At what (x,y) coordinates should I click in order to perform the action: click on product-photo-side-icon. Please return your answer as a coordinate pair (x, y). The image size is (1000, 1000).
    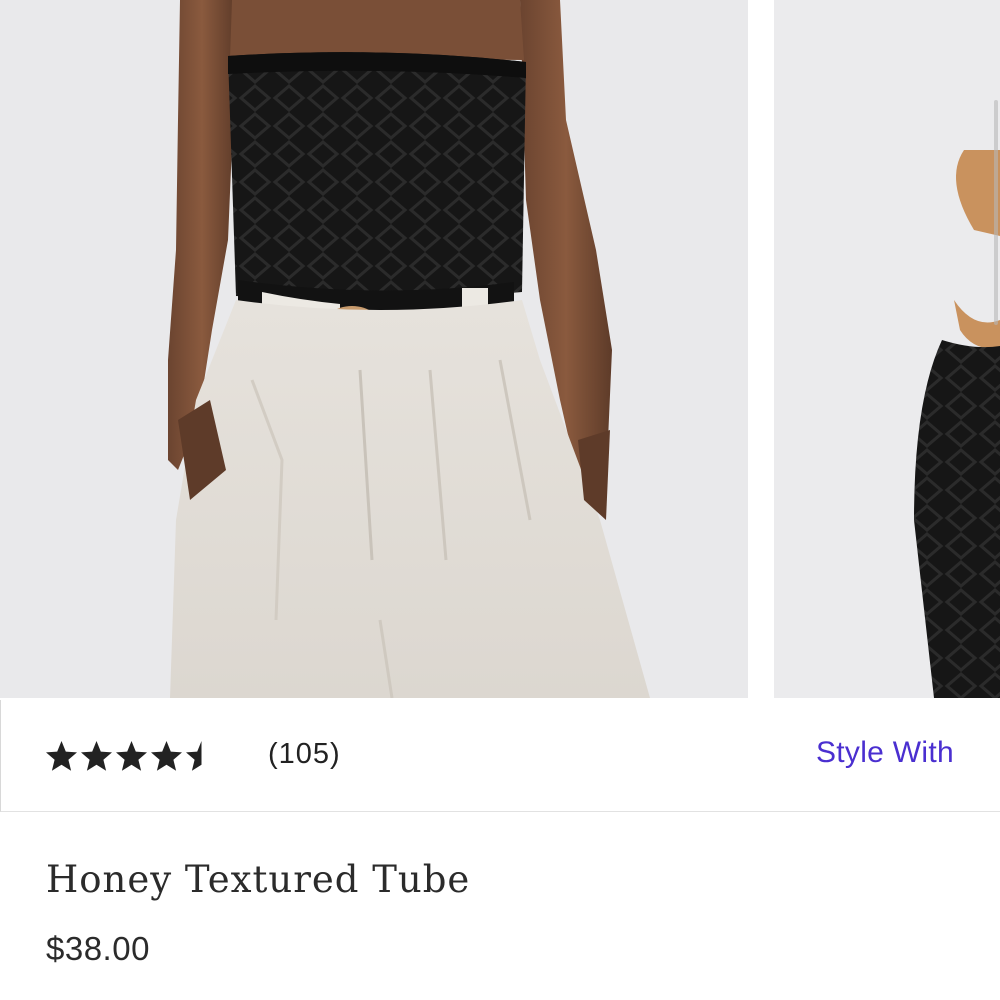
    Looking at the image, I should click on (957, 424).